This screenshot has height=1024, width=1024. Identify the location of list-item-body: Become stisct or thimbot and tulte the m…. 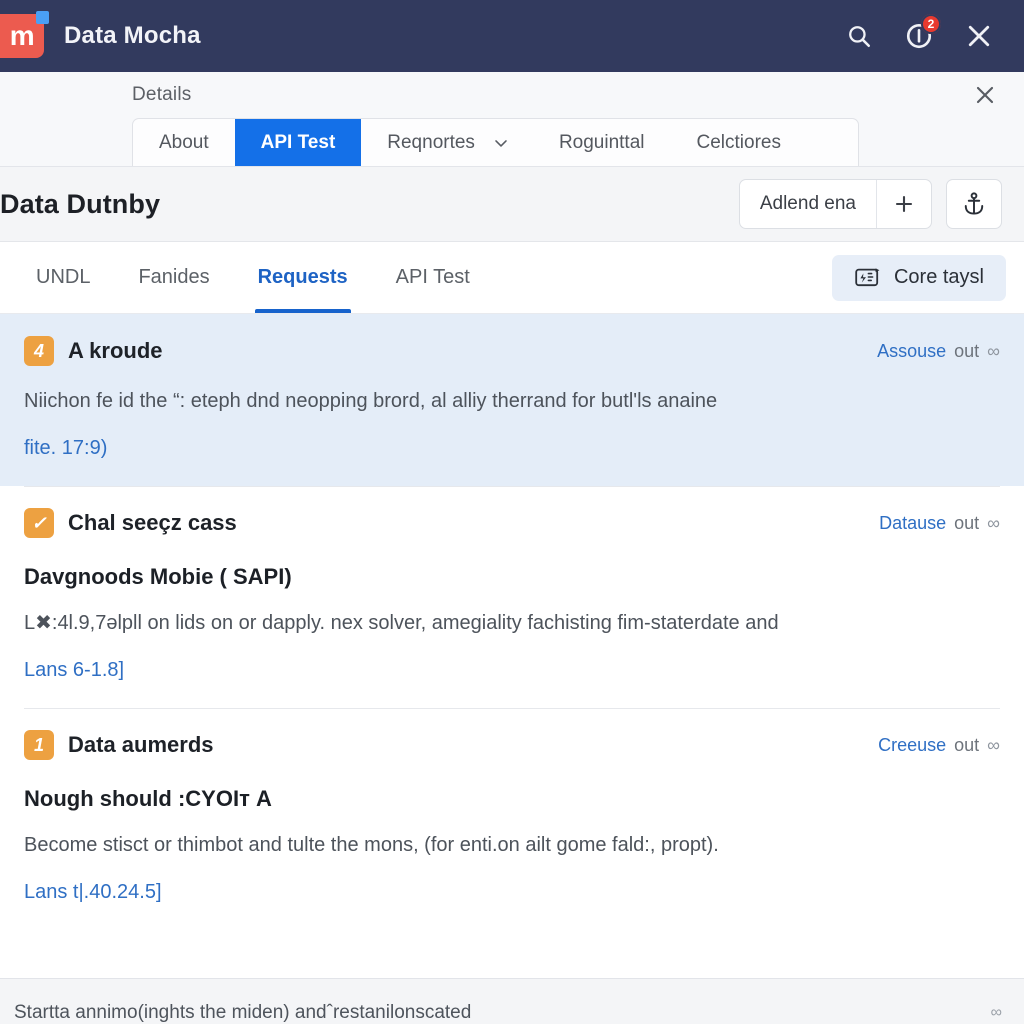
(371, 845).